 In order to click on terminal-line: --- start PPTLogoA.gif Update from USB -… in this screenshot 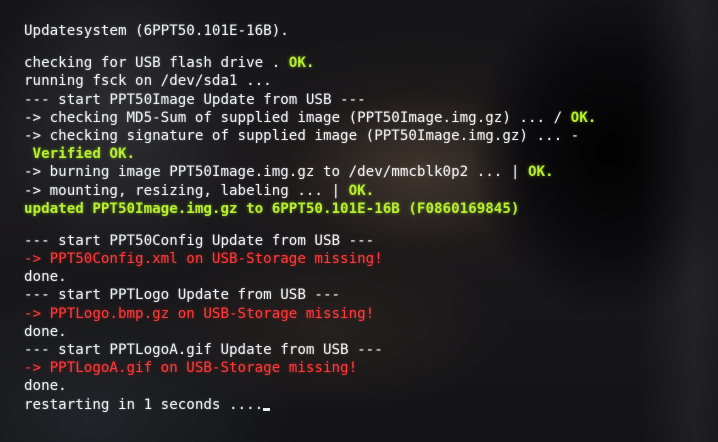, I will do `click(369, 350)`.